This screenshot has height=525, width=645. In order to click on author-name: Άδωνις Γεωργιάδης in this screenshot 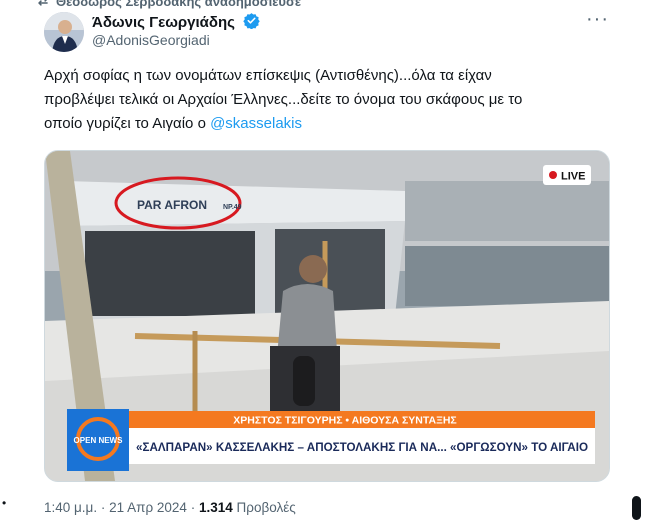, I will do `click(176, 21)`.